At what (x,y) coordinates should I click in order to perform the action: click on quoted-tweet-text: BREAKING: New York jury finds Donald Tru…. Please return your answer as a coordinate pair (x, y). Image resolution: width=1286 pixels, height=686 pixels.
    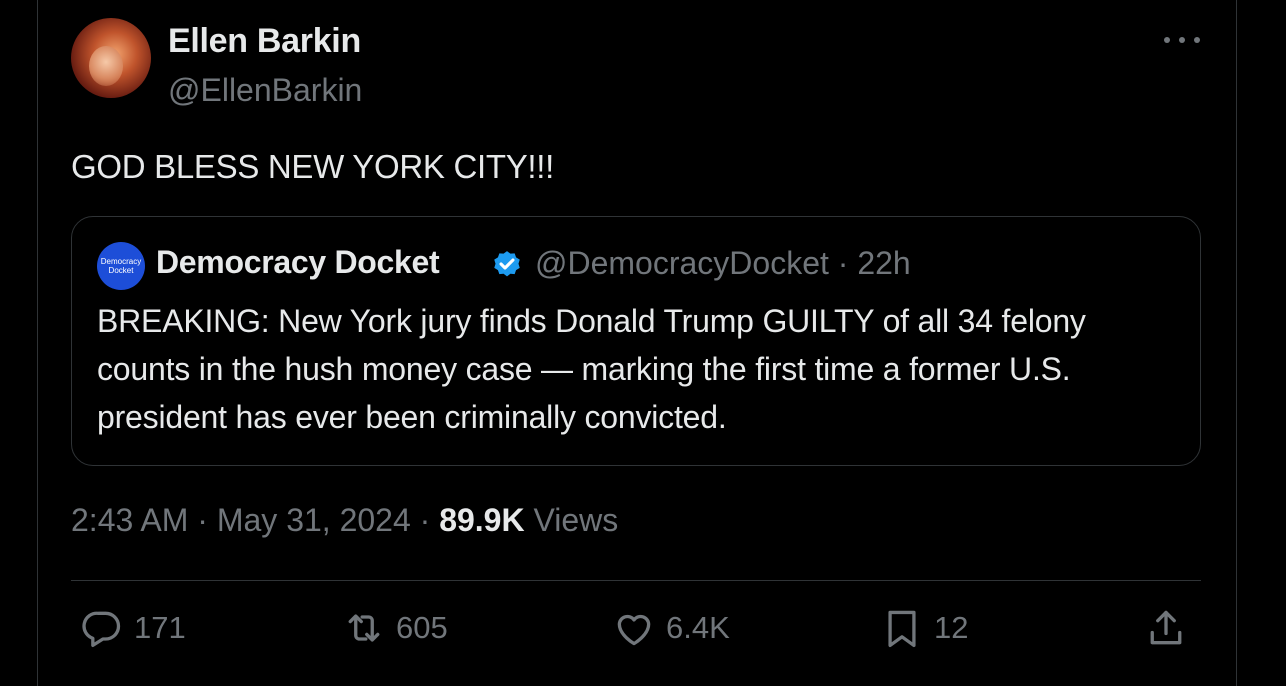
    Looking at the image, I should click on (591, 369).